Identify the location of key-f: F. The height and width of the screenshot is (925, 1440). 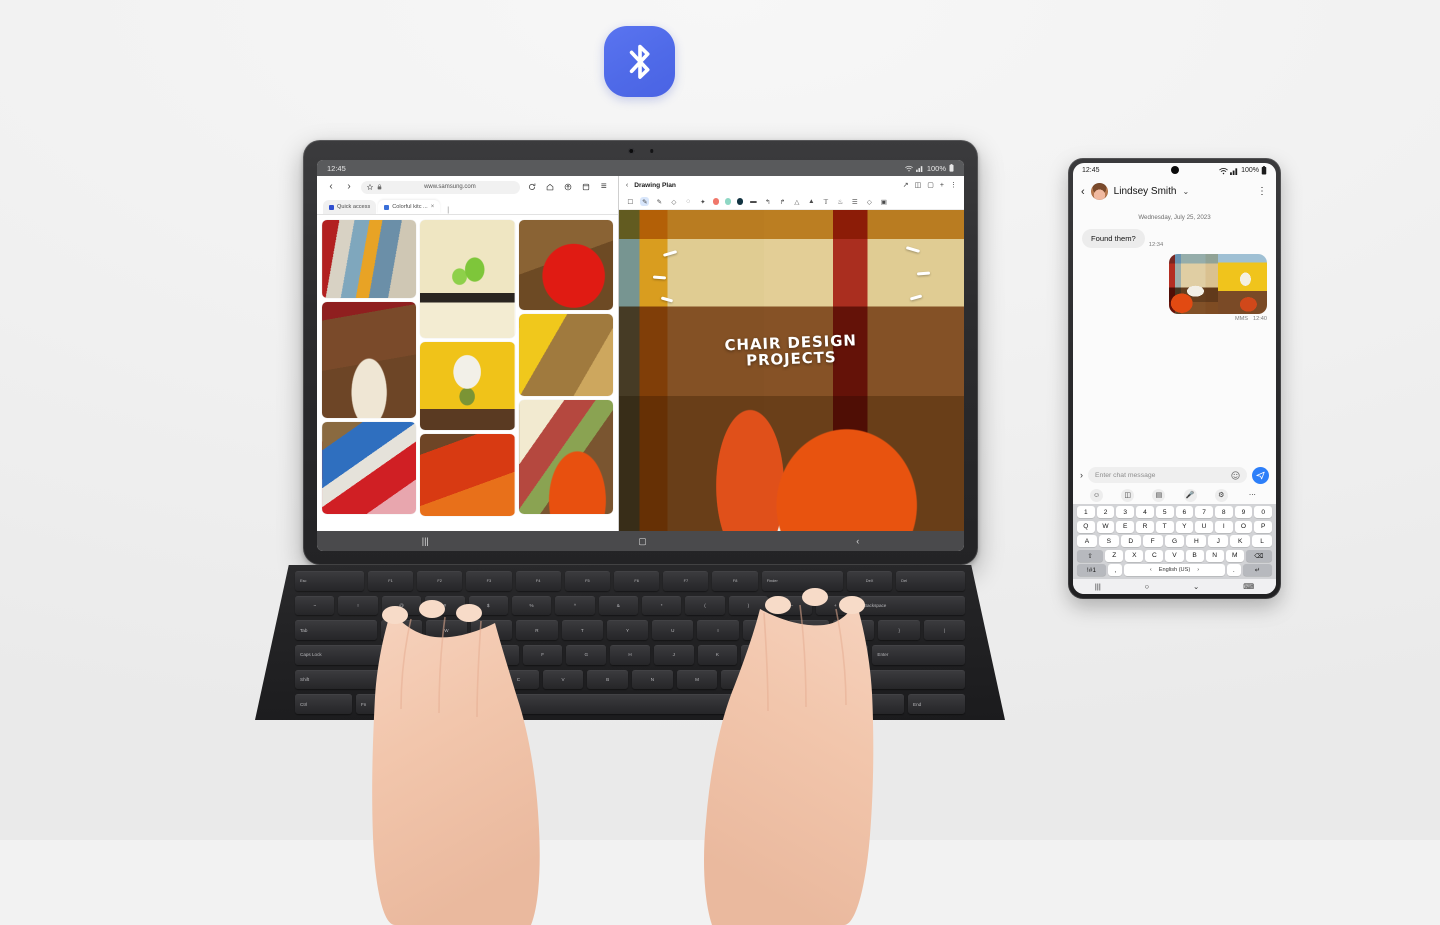
(1152, 541).